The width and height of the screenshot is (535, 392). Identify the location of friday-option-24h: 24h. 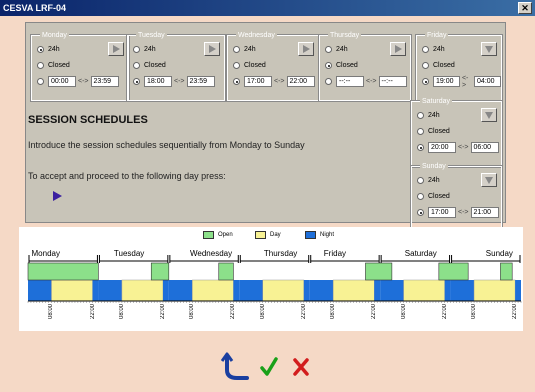
(433, 49).